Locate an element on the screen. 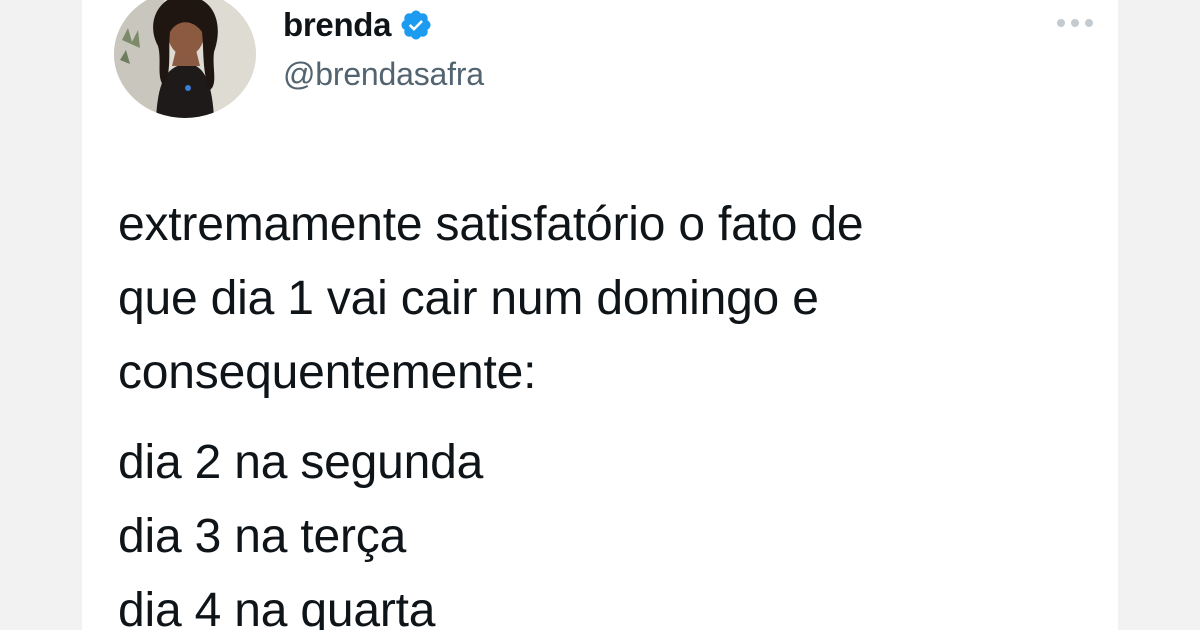 This screenshot has width=1200, height=630. left-margin-band is located at coordinates (41, 315).